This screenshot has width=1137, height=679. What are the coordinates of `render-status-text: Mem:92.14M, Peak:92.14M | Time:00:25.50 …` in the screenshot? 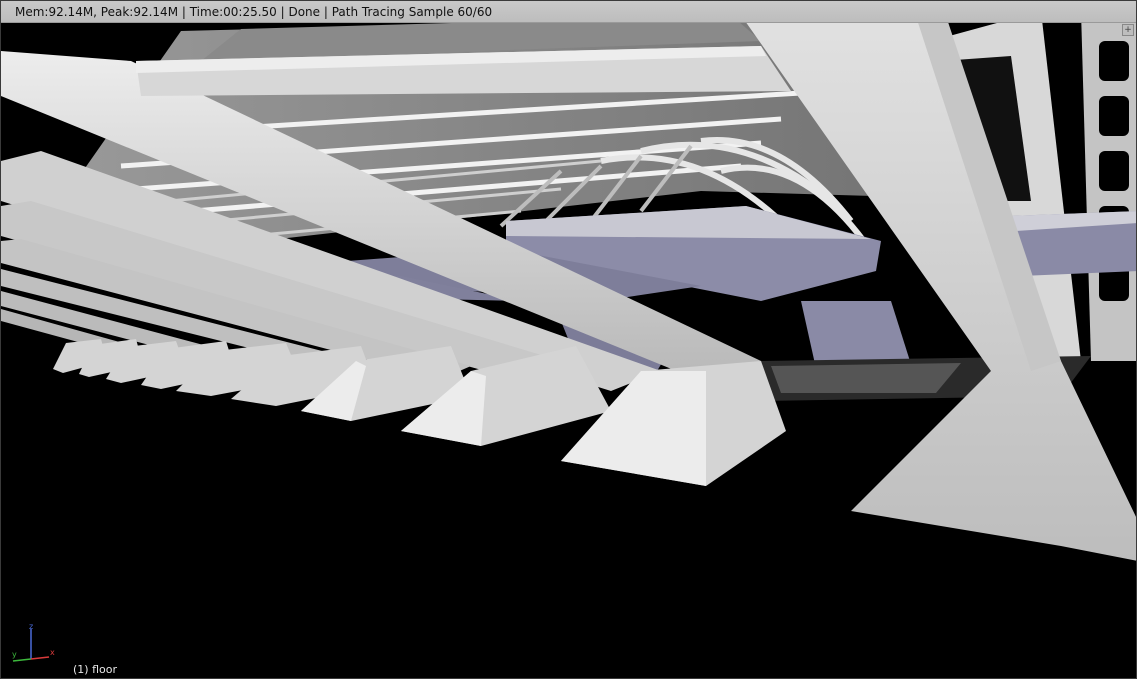 It's located at (254, 12).